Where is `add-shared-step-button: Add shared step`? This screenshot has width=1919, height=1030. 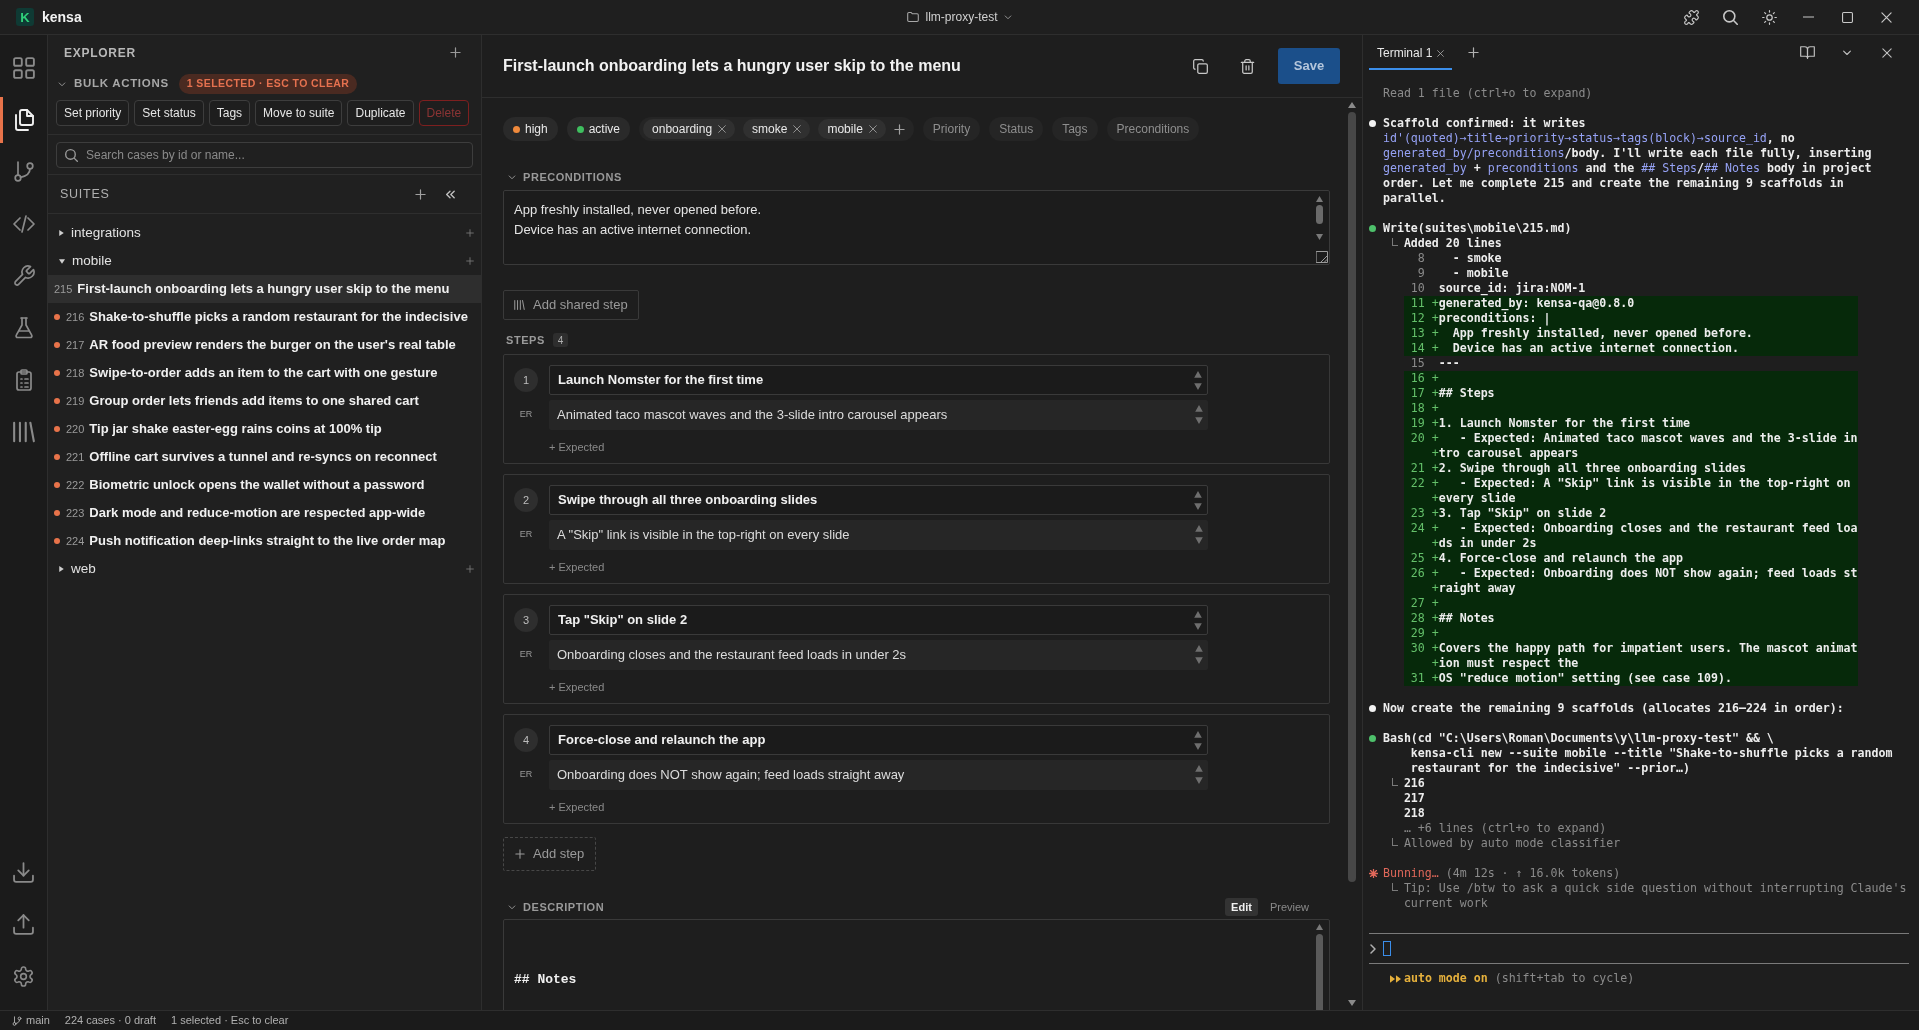 add-shared-step-button: Add shared step is located at coordinates (571, 305).